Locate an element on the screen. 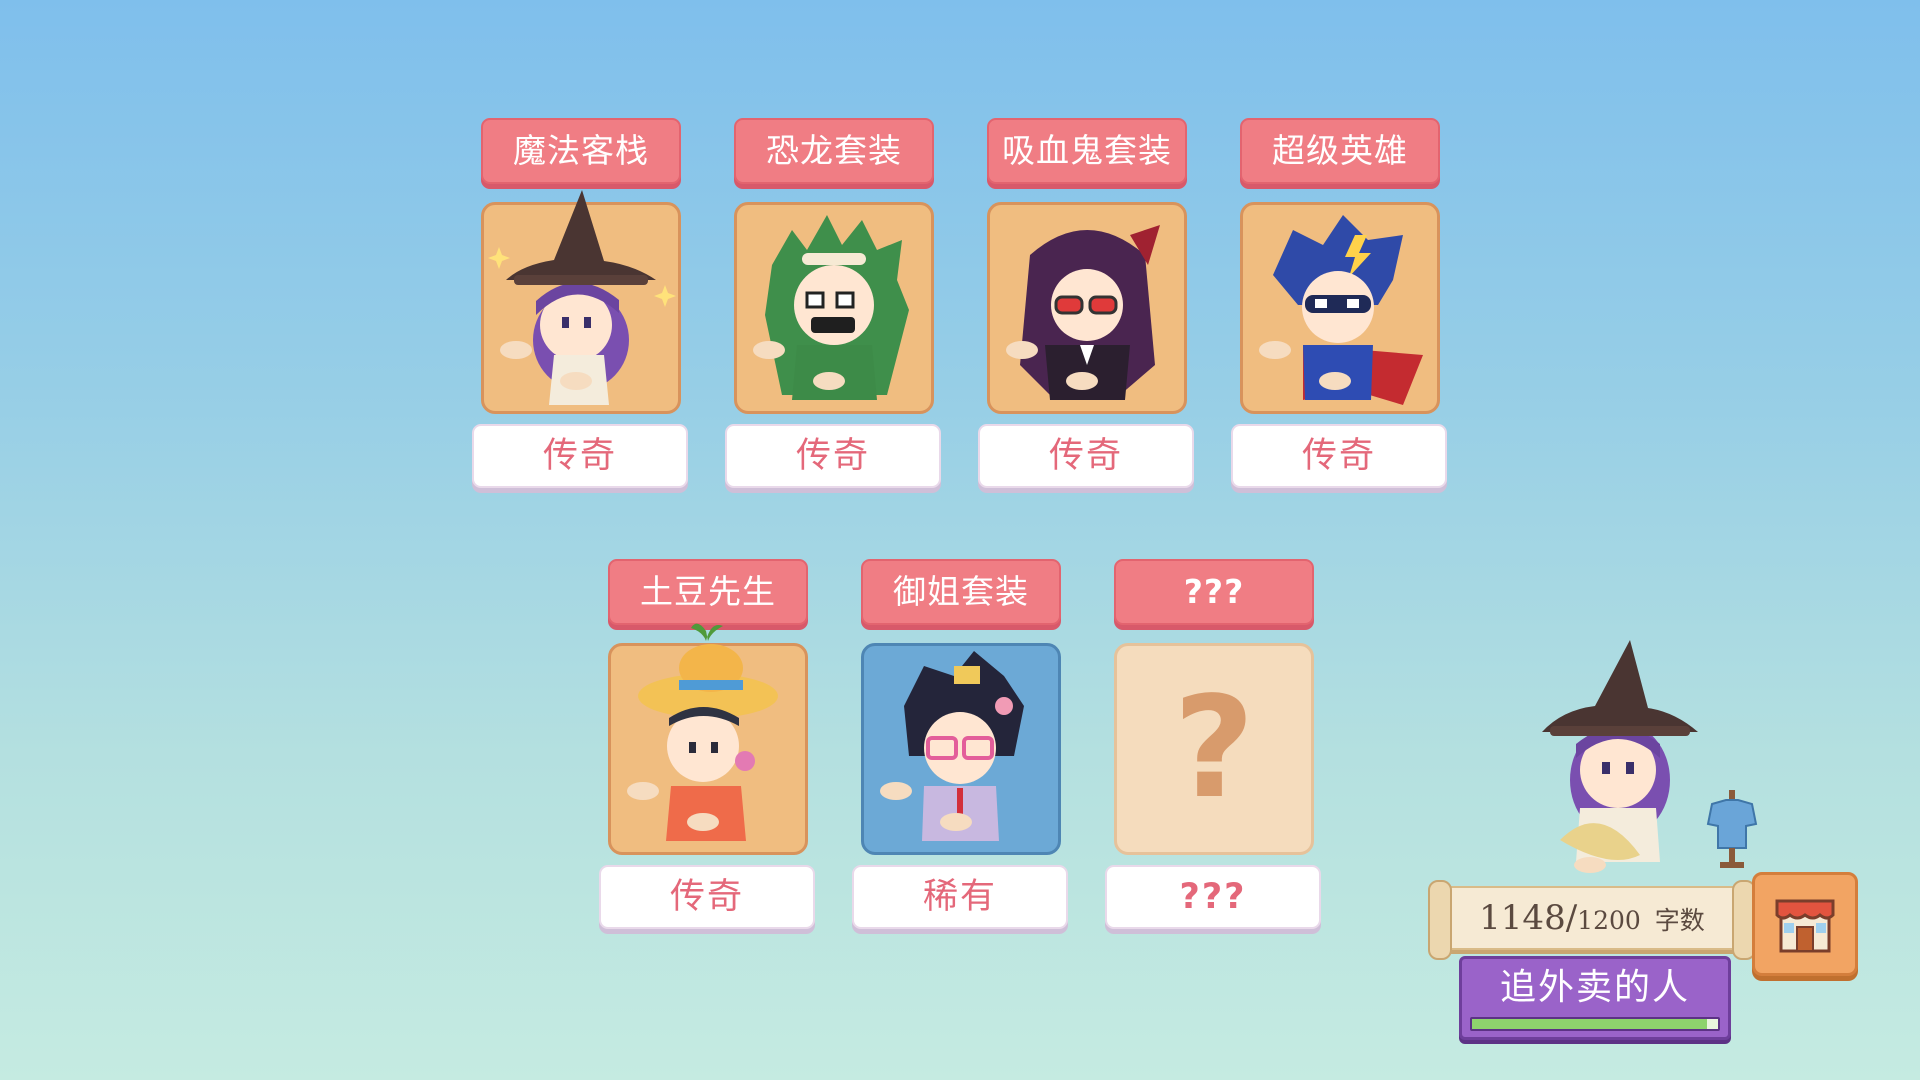  player-character-icon is located at coordinates (1620, 756).